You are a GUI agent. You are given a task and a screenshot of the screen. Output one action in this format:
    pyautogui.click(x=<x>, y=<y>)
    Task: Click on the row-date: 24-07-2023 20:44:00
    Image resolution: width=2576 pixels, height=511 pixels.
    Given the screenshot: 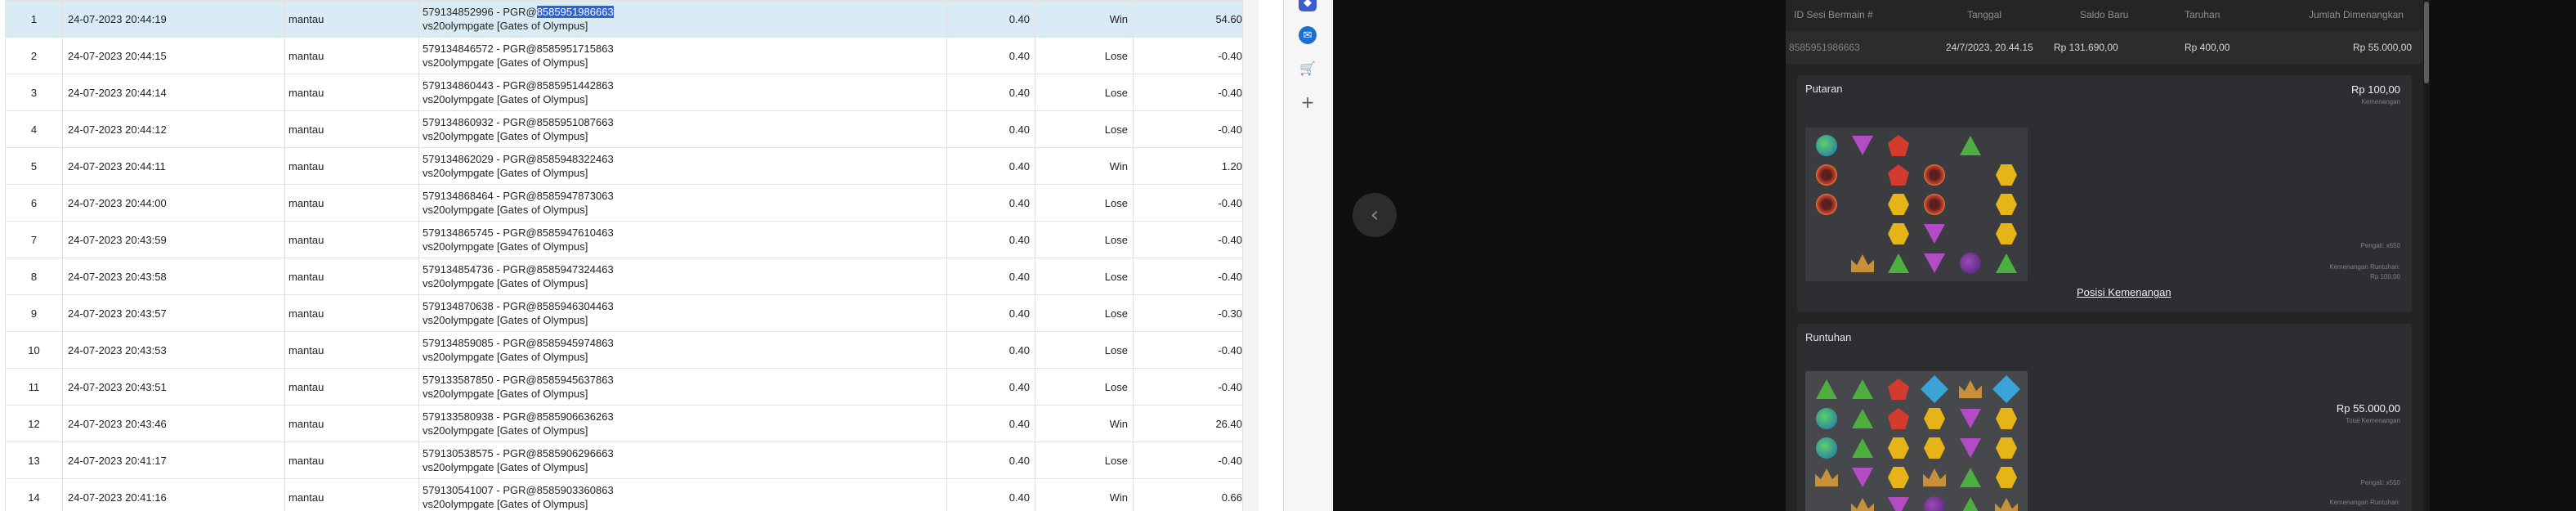 What is the action you would take?
    pyautogui.click(x=173, y=203)
    